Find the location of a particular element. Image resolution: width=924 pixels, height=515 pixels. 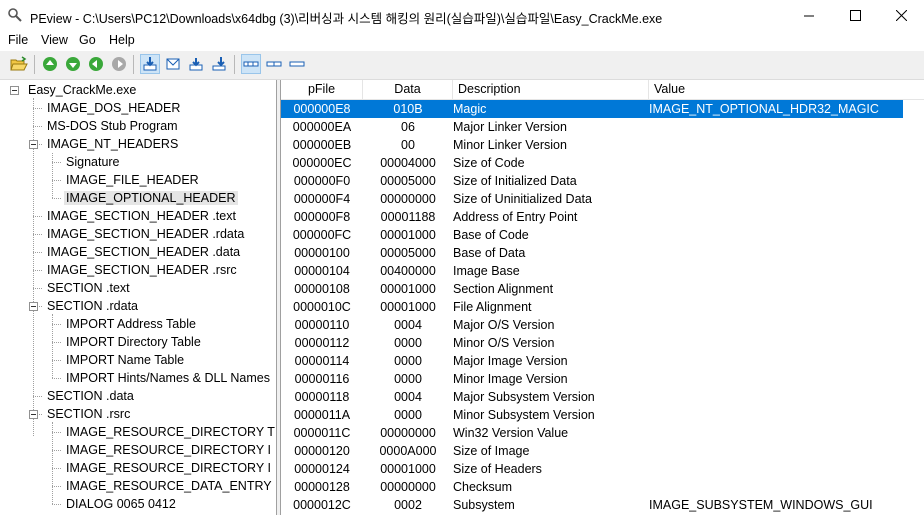

tree-item: Easy_CrackMe.exe is located at coordinates (82, 90).